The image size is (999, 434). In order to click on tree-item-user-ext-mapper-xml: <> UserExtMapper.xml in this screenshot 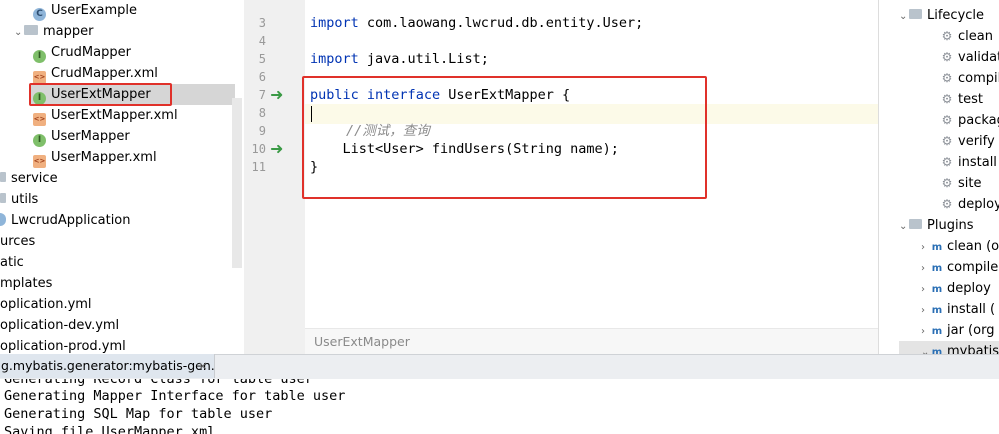, I will do `click(105, 115)`.